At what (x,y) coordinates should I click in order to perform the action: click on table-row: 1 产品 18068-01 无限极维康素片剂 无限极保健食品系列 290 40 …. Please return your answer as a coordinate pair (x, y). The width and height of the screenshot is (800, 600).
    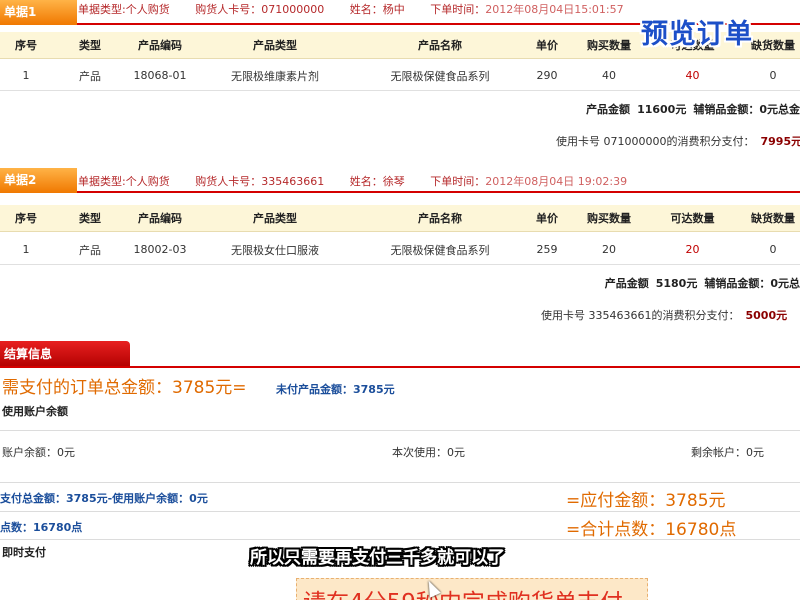
    Looking at the image, I should click on (400, 76).